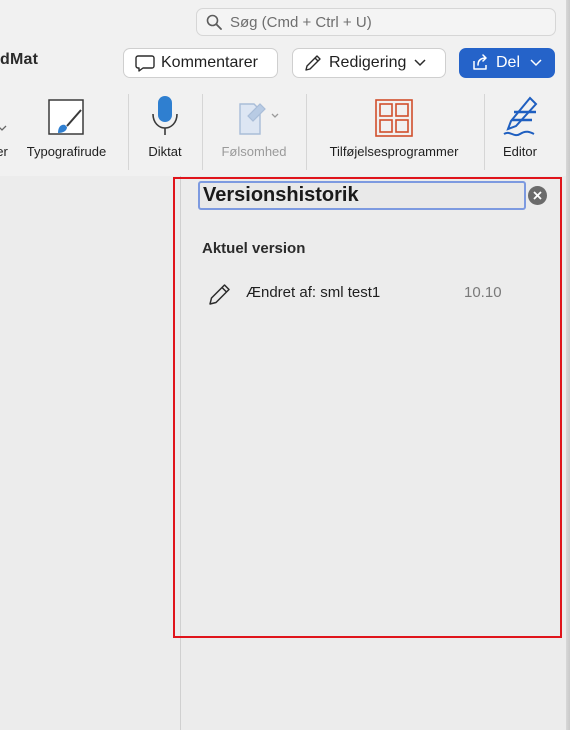 The height and width of the screenshot is (730, 570). What do you see at coordinates (394, 118) in the screenshot?
I see `add-ins-icon` at bounding box center [394, 118].